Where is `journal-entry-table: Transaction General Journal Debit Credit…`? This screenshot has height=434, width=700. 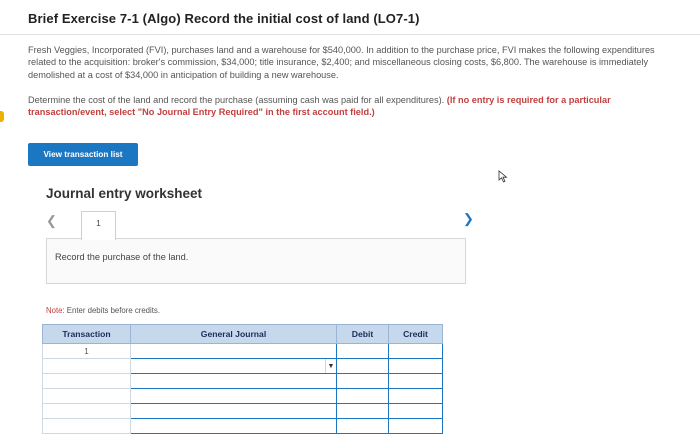
journal-entry-table: Transaction General Journal Debit Credit… is located at coordinates (242, 379).